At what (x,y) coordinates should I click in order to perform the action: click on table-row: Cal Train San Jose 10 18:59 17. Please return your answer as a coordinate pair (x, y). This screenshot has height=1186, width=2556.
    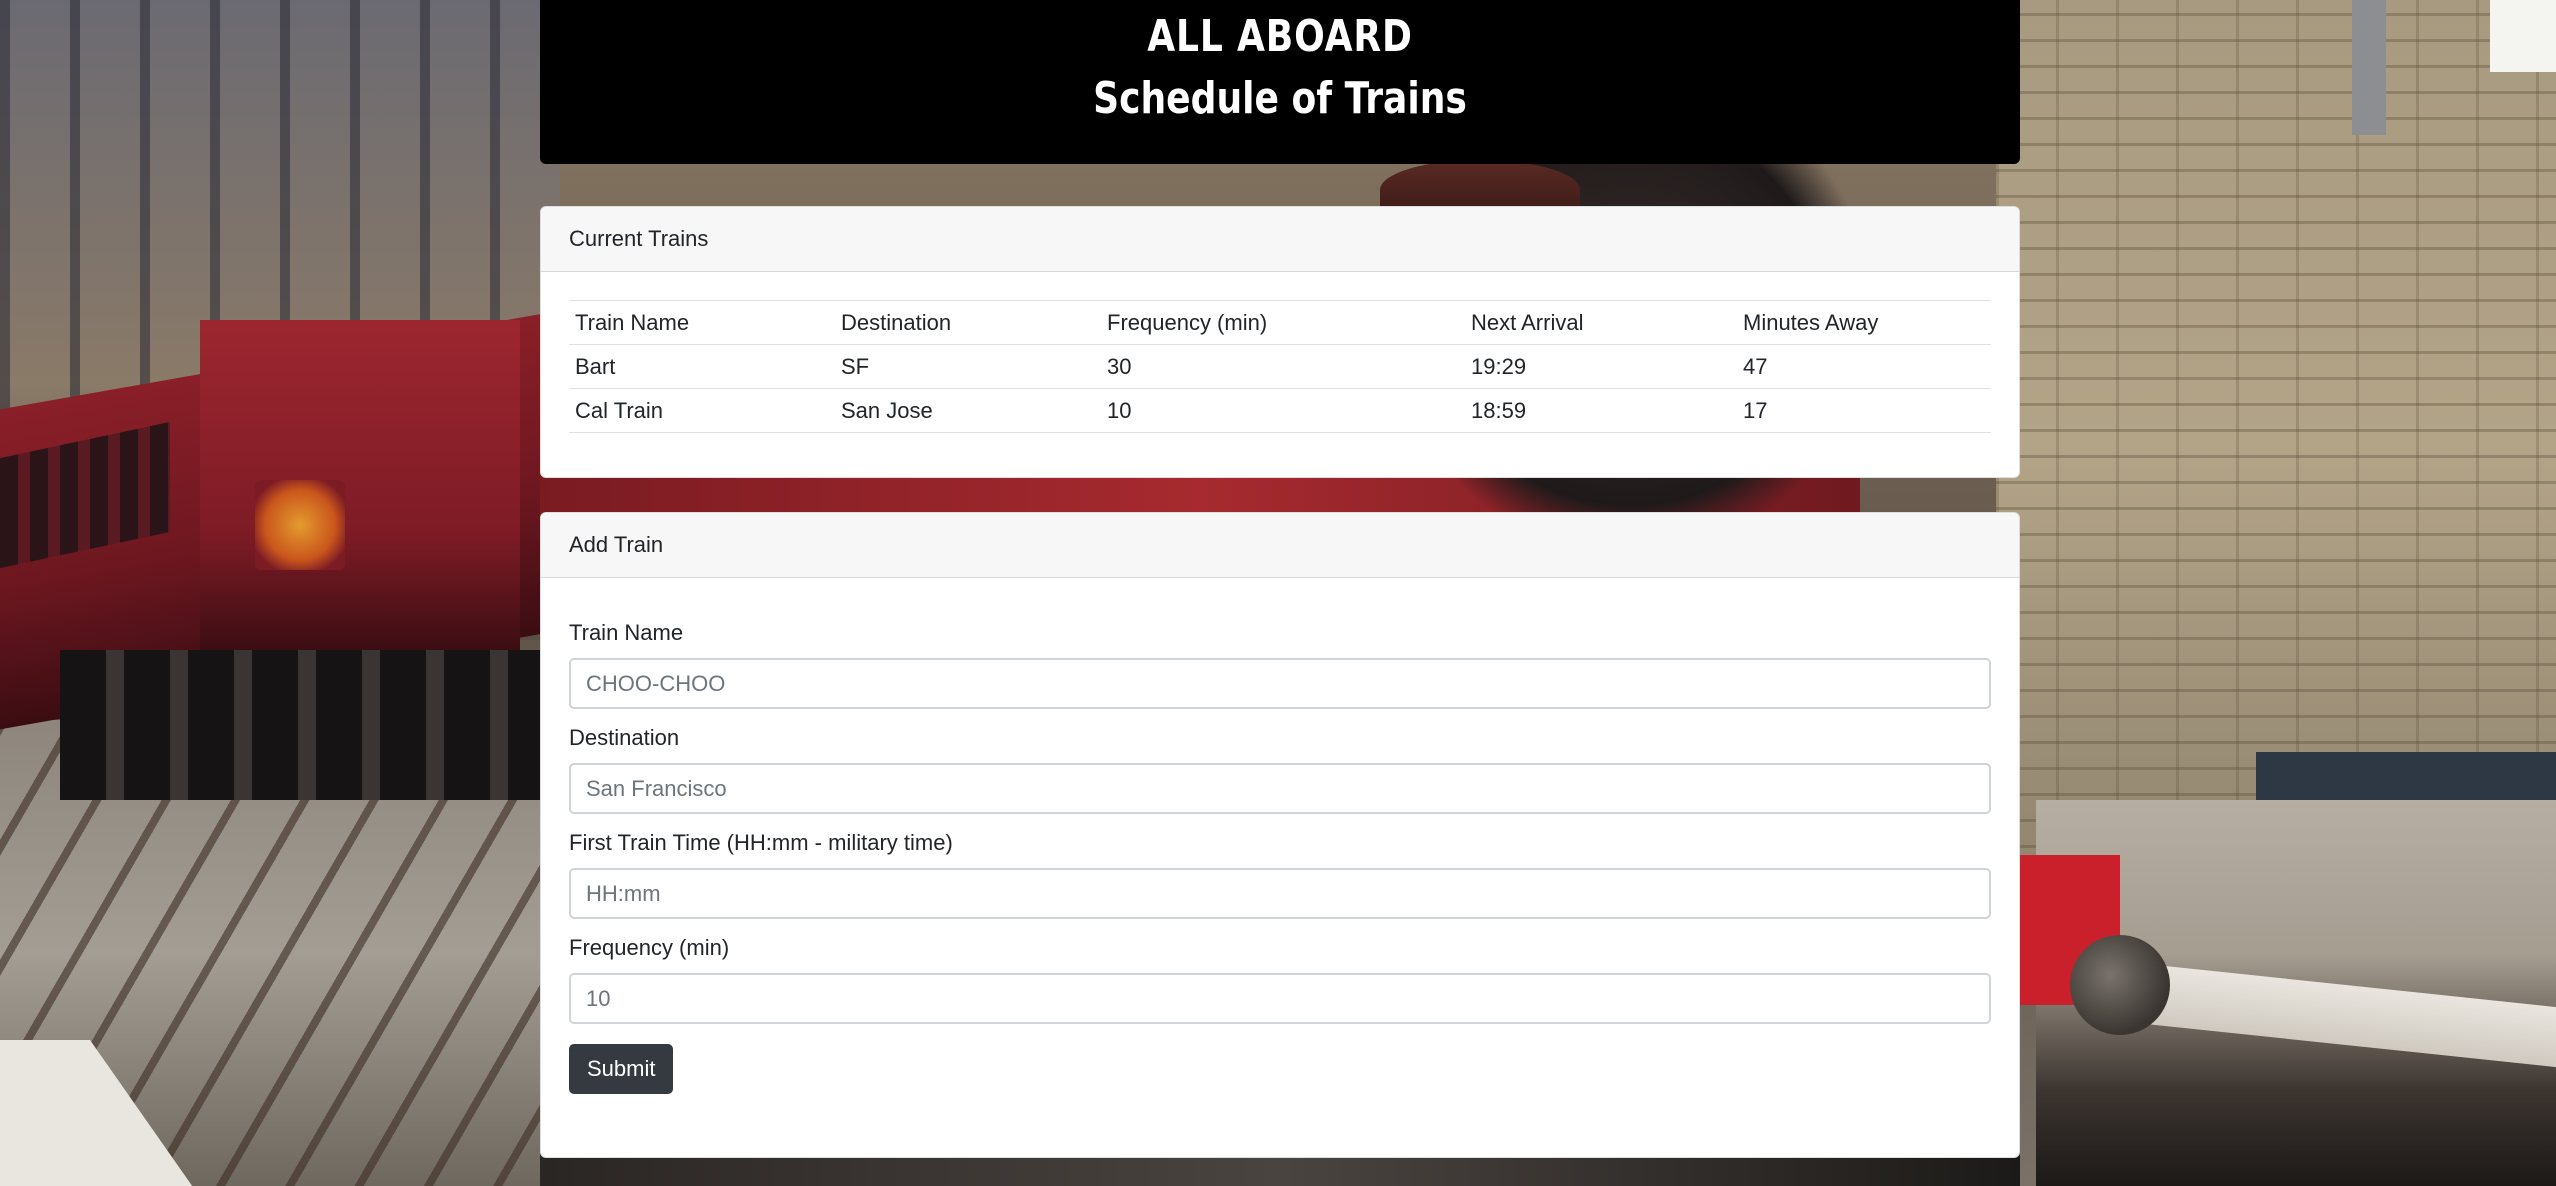
    Looking at the image, I should click on (1280, 410).